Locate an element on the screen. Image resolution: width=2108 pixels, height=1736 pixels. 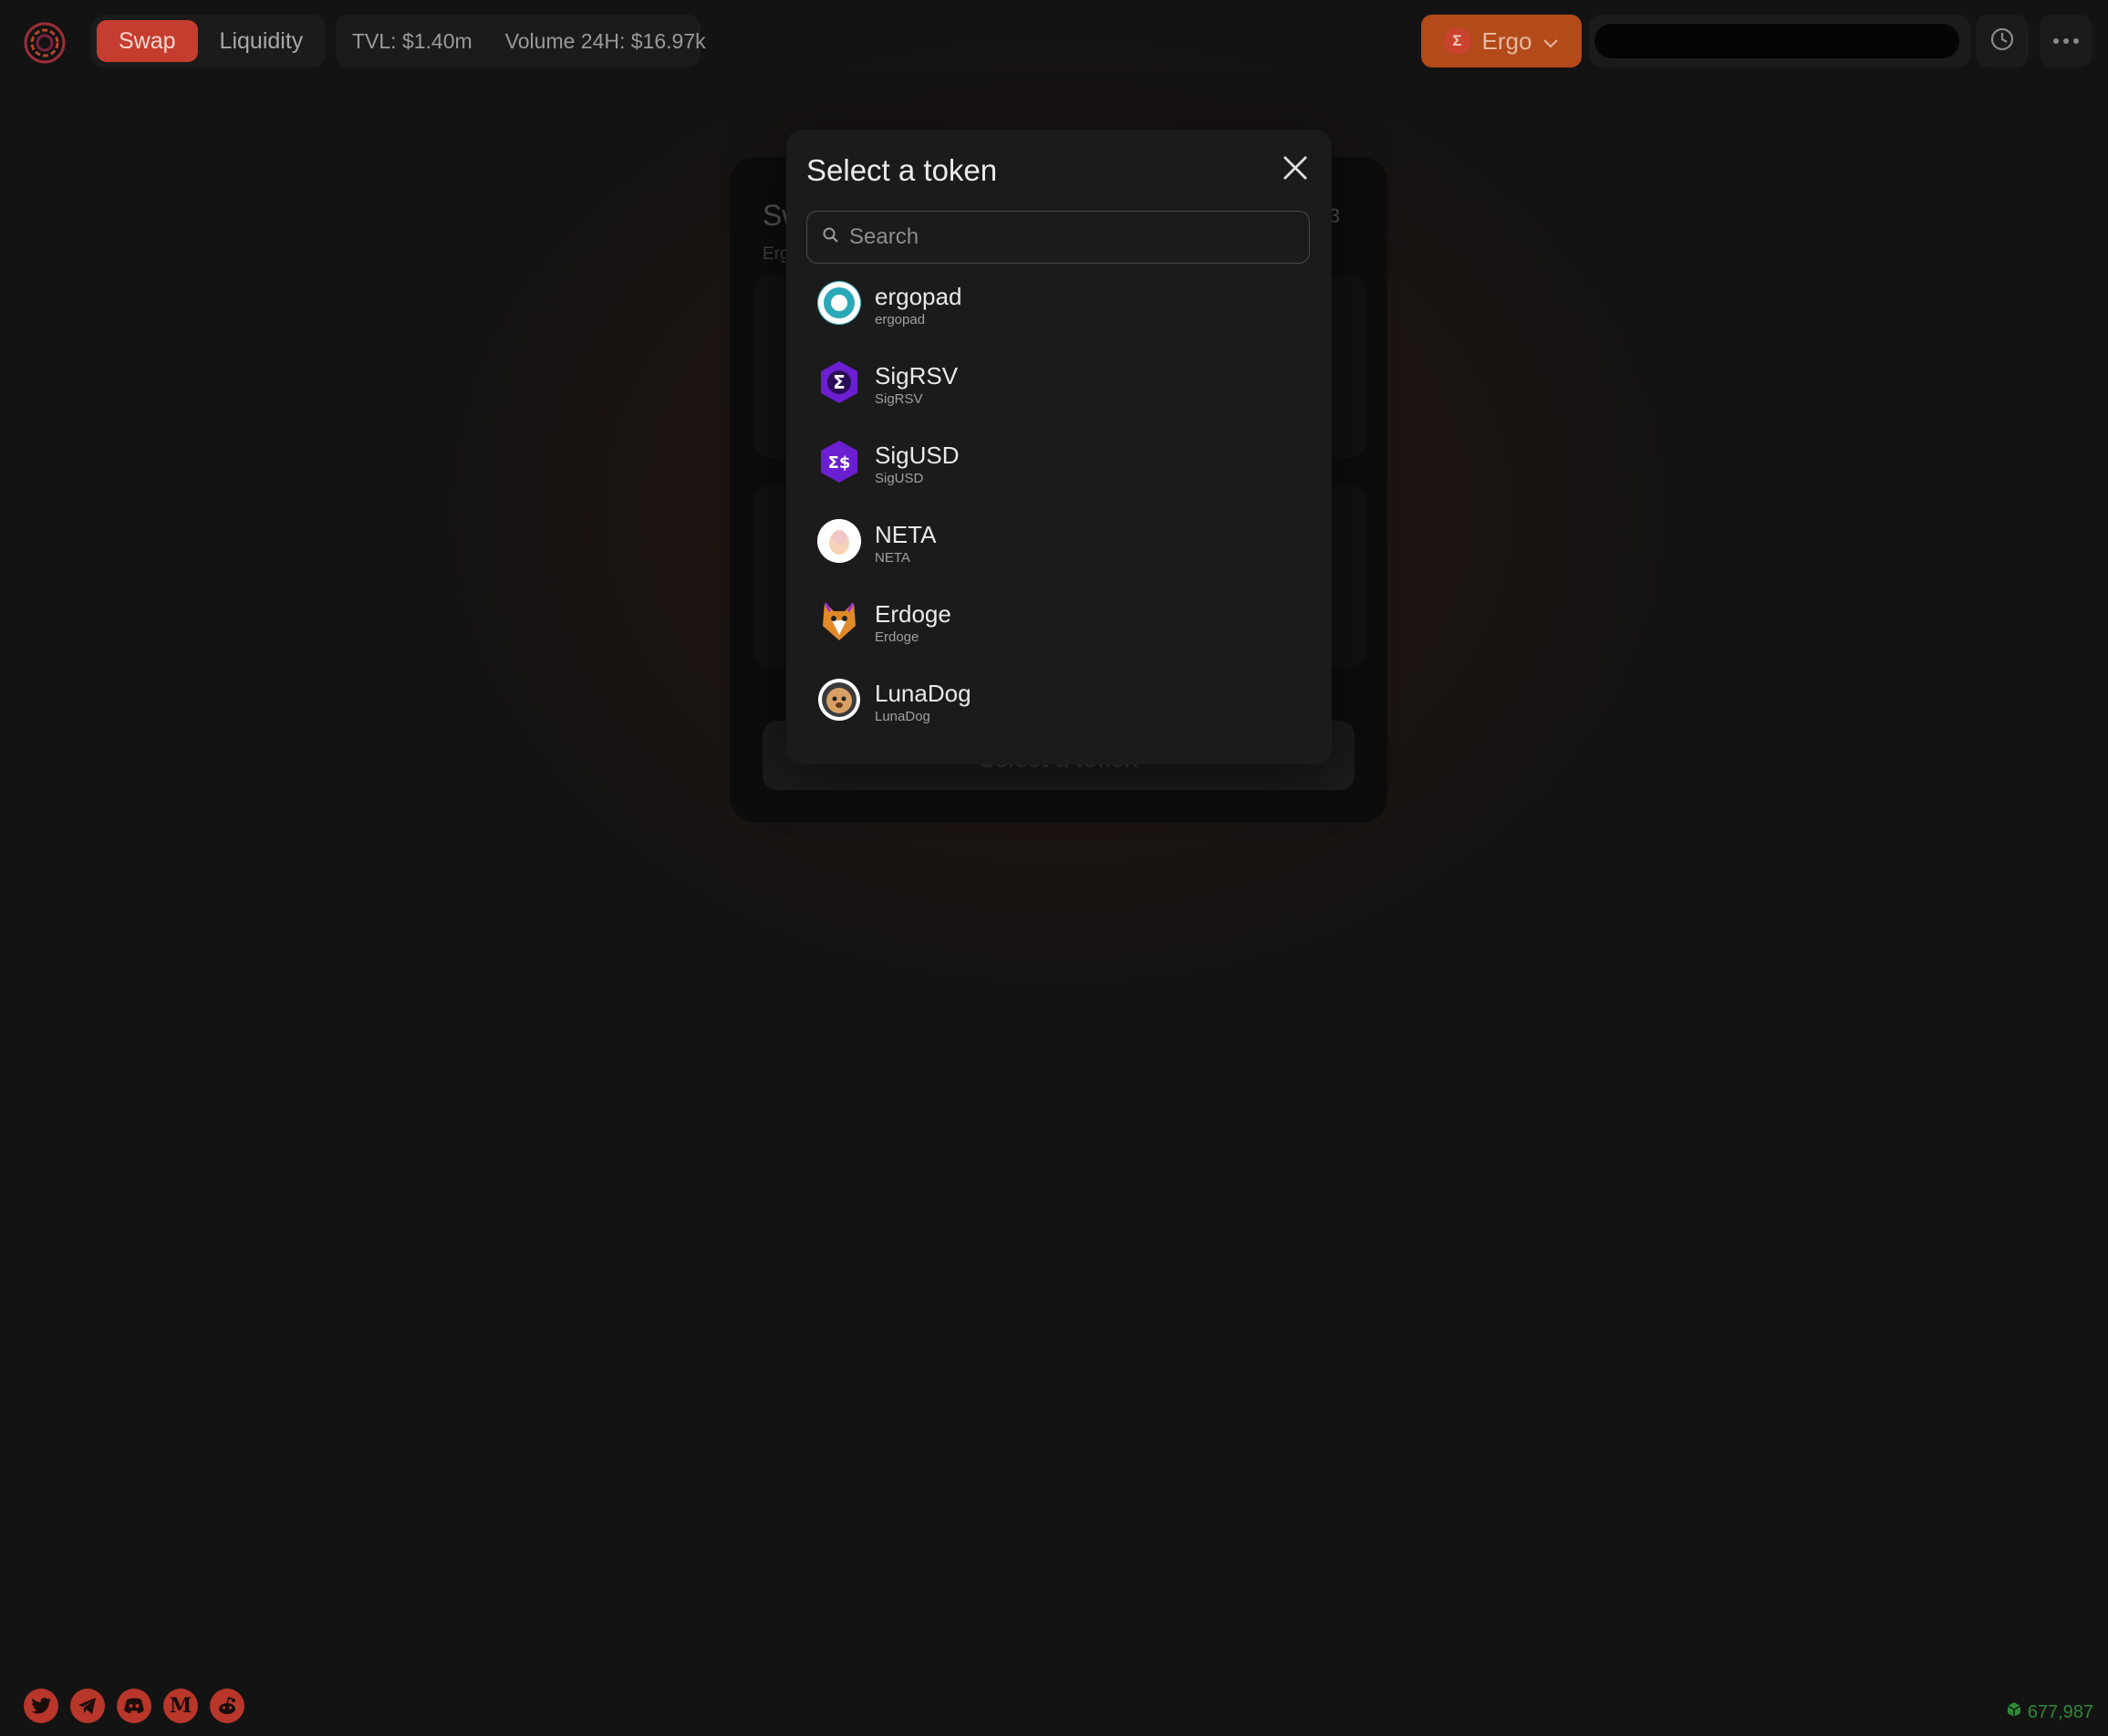
token-item-lunadog: LunaDog LunaDog is located at coordinates (1059, 712).